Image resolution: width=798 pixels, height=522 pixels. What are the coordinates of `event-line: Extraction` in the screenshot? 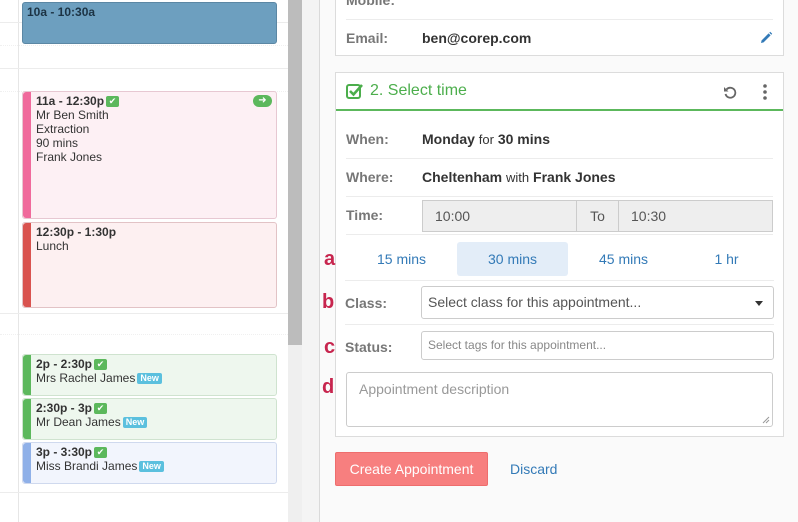 It's located at (63, 129).